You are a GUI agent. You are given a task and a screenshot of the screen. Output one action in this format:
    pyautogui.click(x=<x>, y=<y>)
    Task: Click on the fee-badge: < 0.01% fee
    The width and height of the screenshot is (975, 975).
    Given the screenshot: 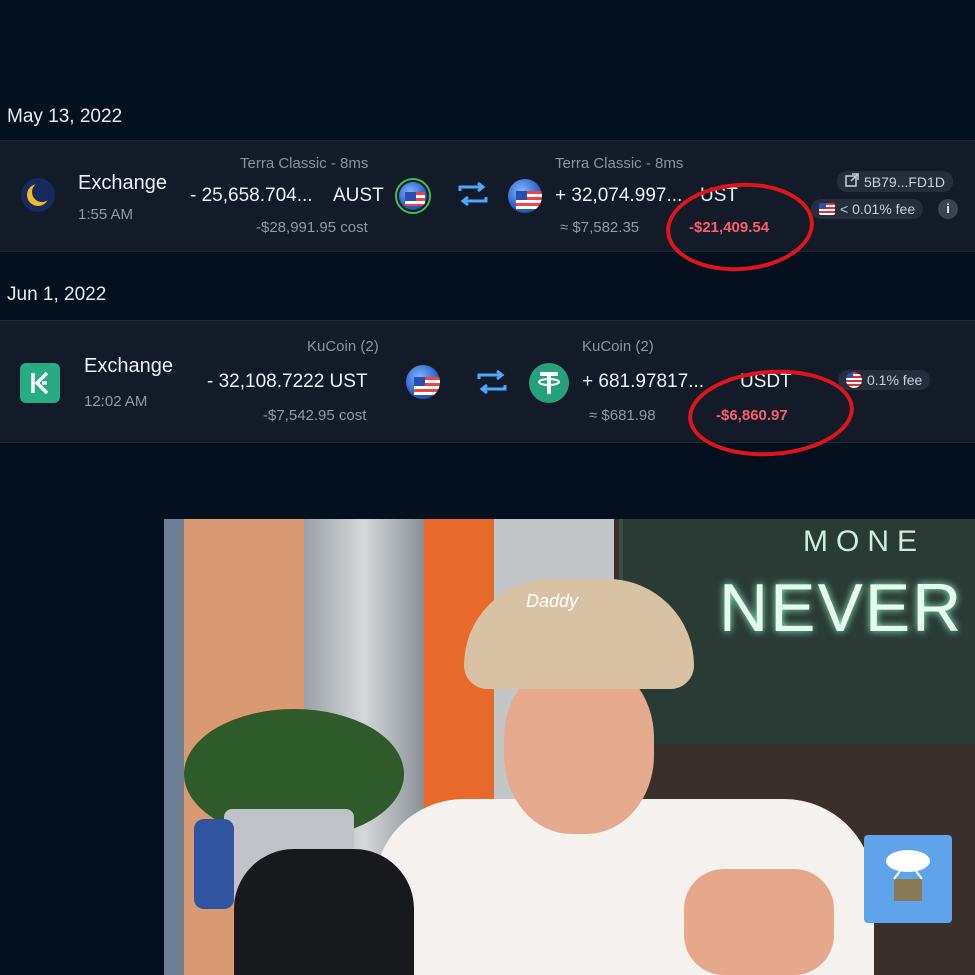 What is the action you would take?
    pyautogui.click(x=867, y=209)
    